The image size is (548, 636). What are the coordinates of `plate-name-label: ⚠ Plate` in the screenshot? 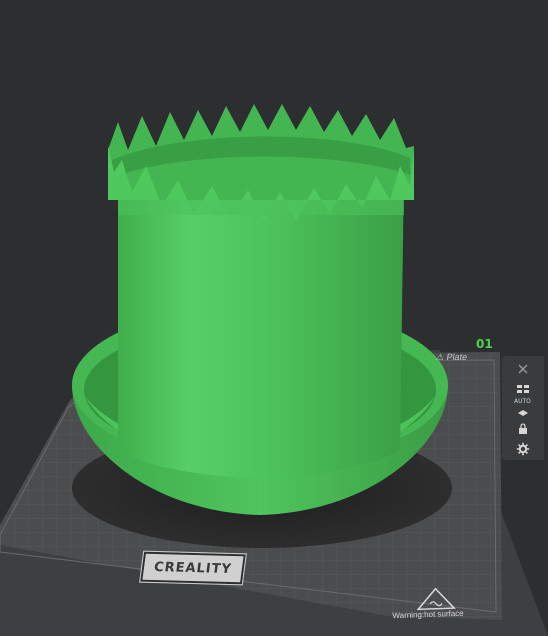 It's located at (451, 357).